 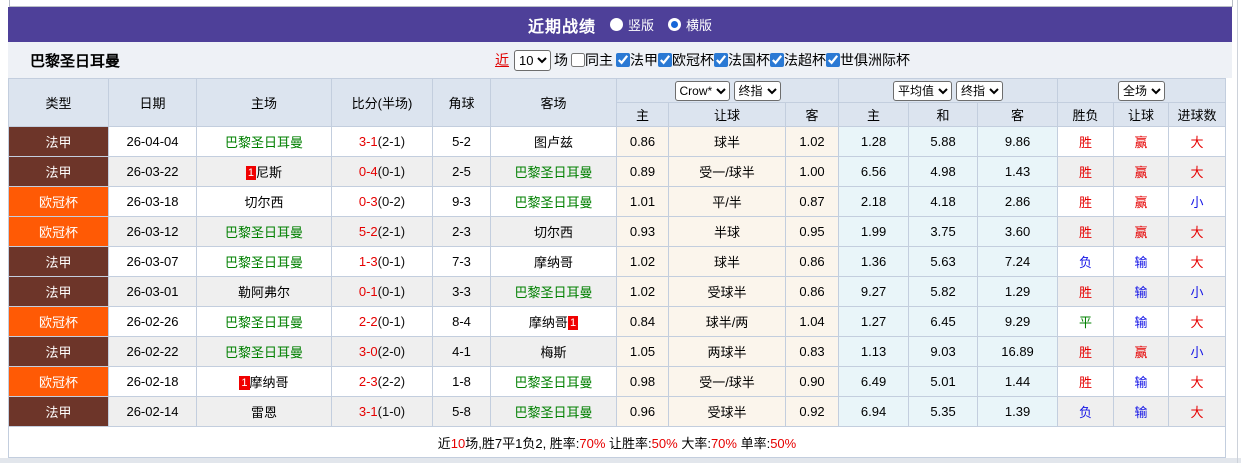 What do you see at coordinates (727, 291) in the screenshot?
I see `asian-handicap-cell: 受球半` at bounding box center [727, 291].